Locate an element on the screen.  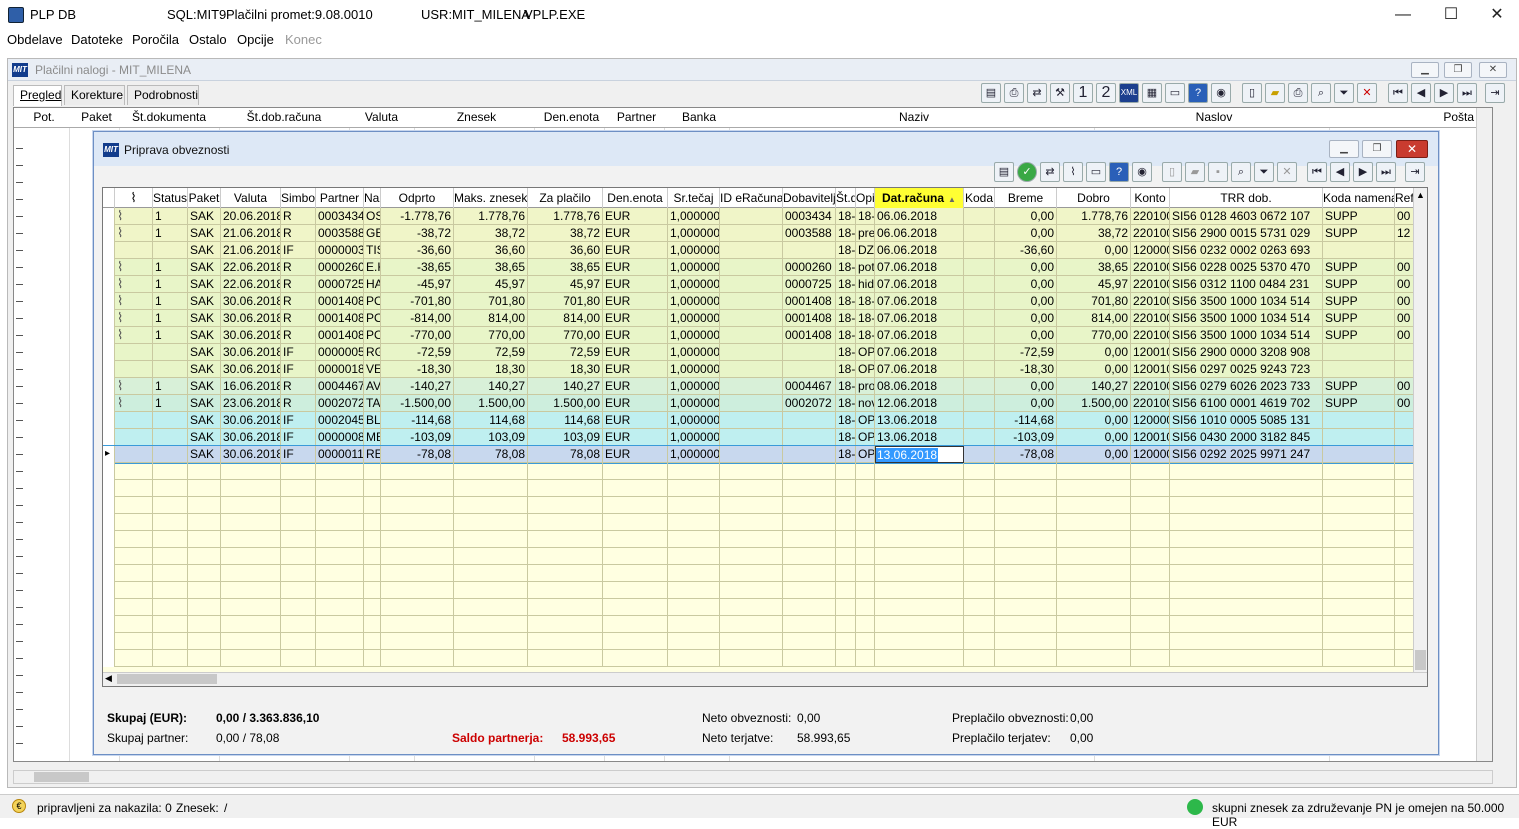
dialog-horizontal-scrollbar: ◀ is located at coordinates (765, 679).